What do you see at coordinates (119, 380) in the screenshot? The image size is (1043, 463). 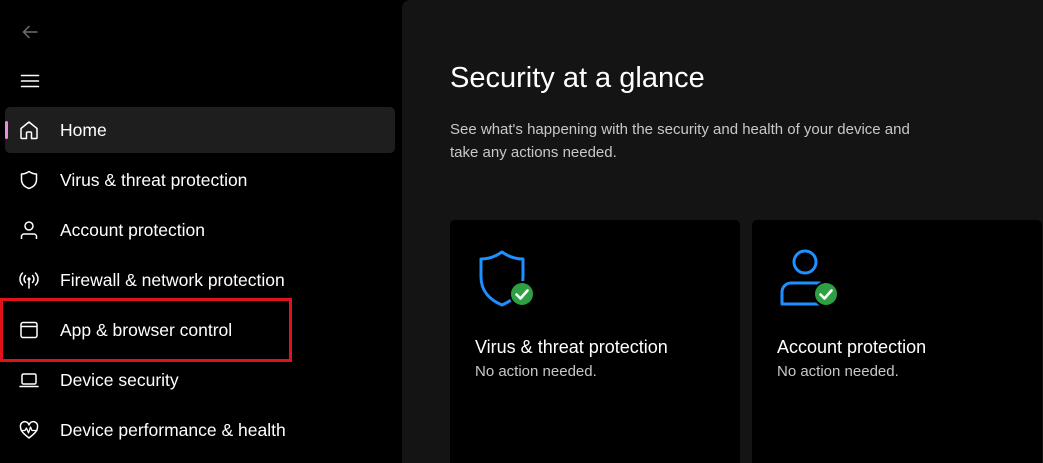 I see `sidebar-item-label: Device security` at bounding box center [119, 380].